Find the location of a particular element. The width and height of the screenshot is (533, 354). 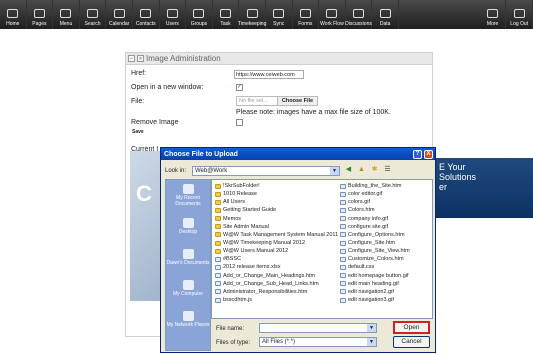

place-my-recent-documents: My Recent Documents is located at coordinates (188, 195).